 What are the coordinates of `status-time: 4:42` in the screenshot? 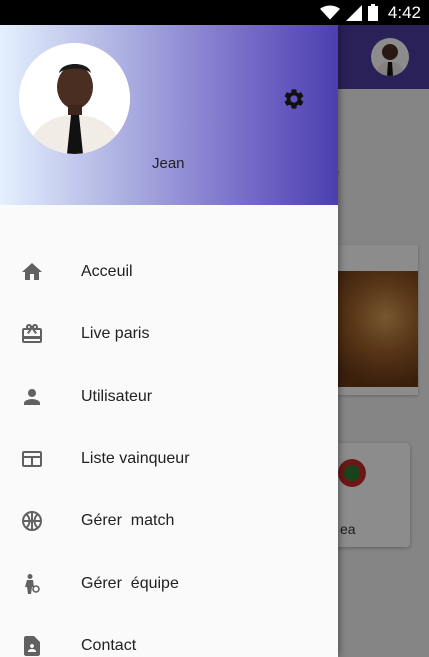 It's located at (404, 12).